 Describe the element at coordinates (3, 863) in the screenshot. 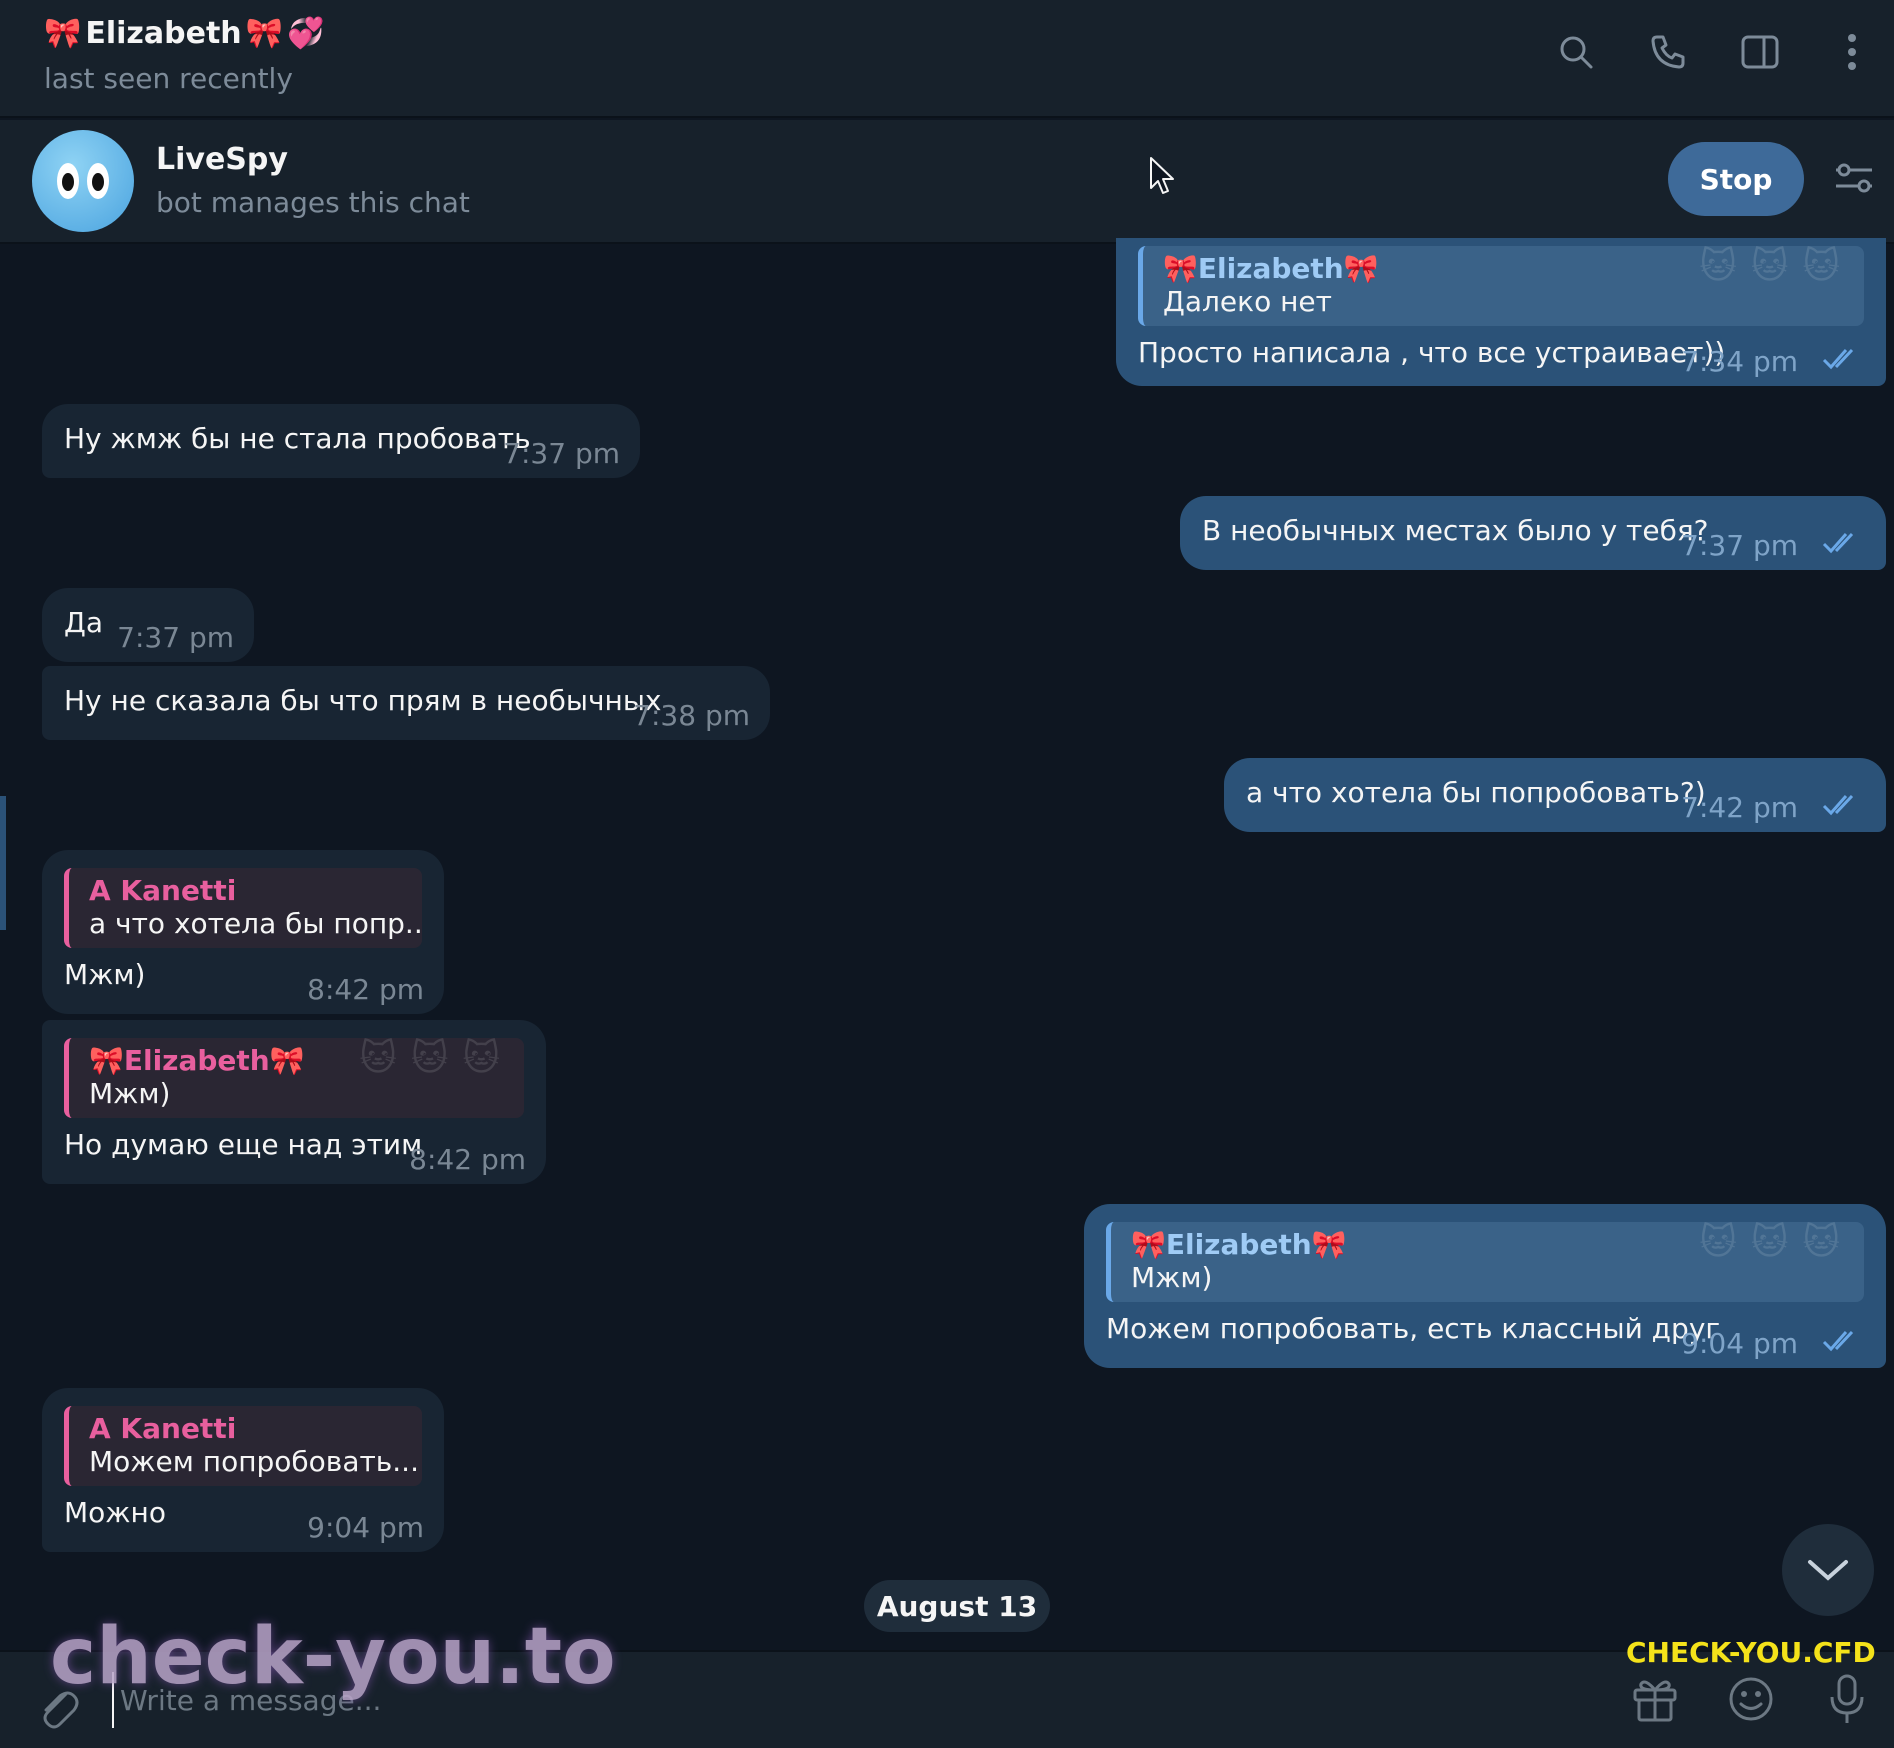

I see `active-indicator` at that location.